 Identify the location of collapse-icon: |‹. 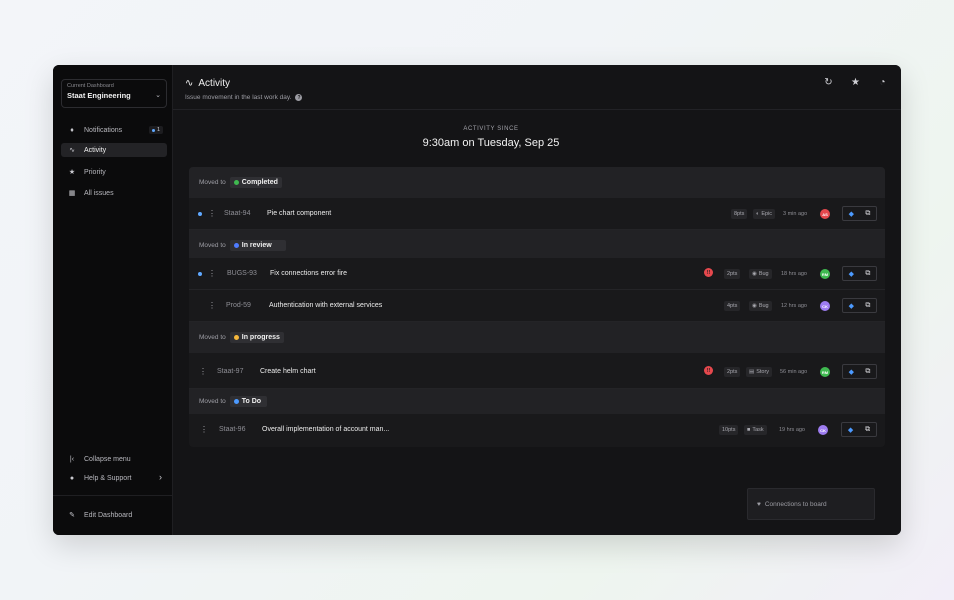
(72, 459).